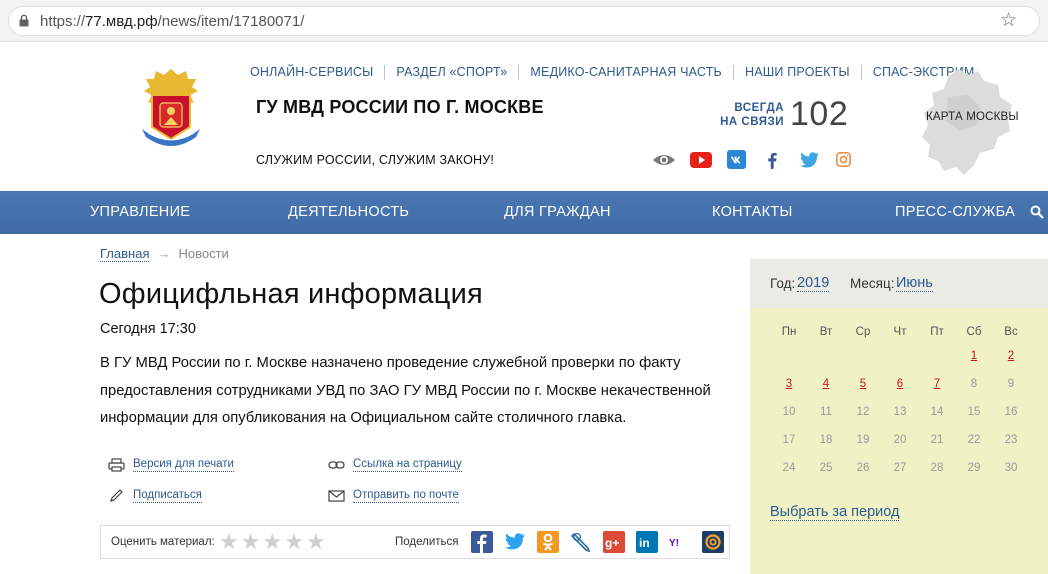 This screenshot has height=574, width=1048. I want to click on calendar-day: 26, so click(863, 468).